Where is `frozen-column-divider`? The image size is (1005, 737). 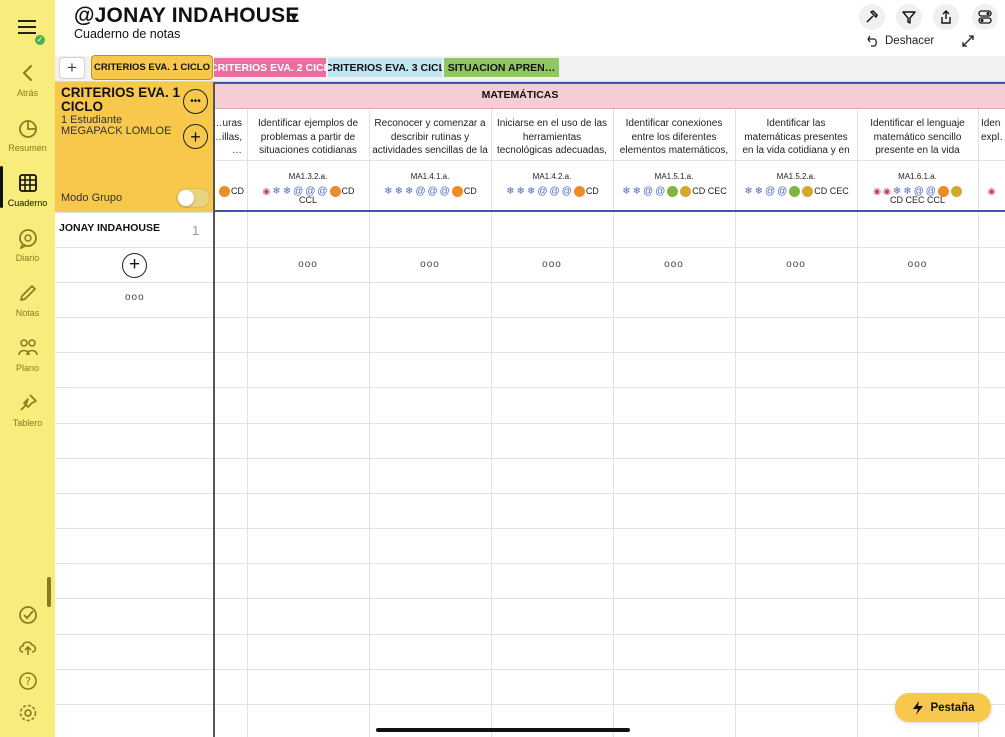
frozen-column-divider is located at coordinates (214, 409).